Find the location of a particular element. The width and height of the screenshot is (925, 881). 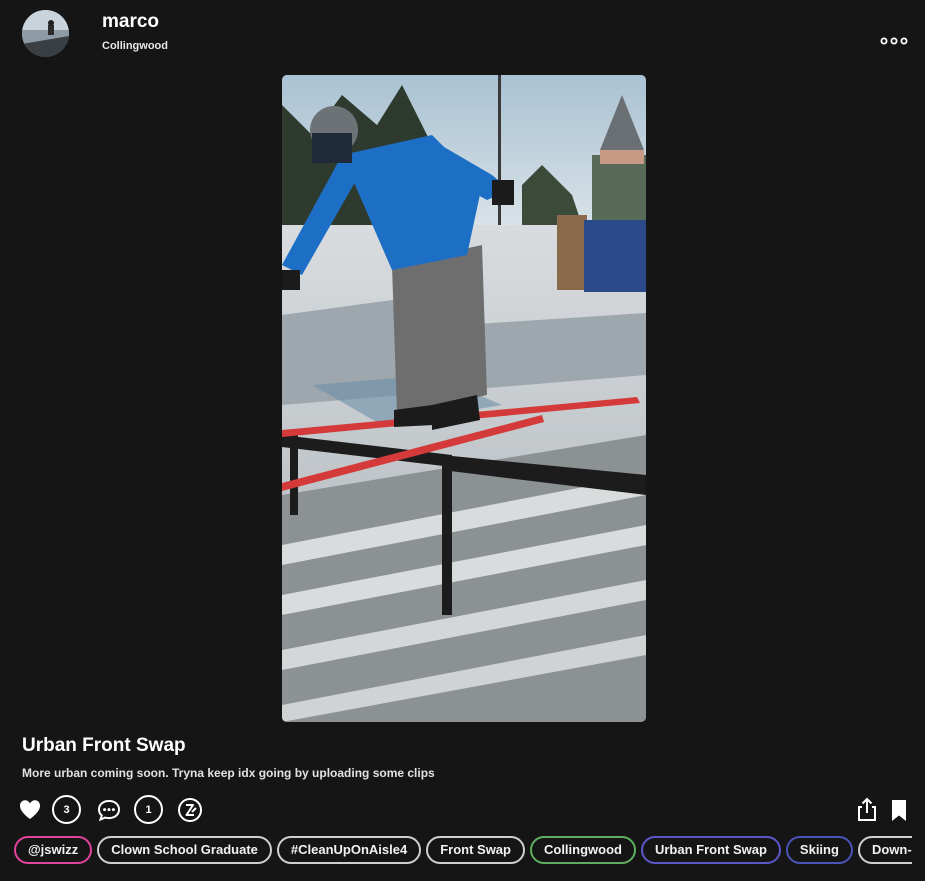

action-bar: 3 1 is located at coordinates (462, 810).